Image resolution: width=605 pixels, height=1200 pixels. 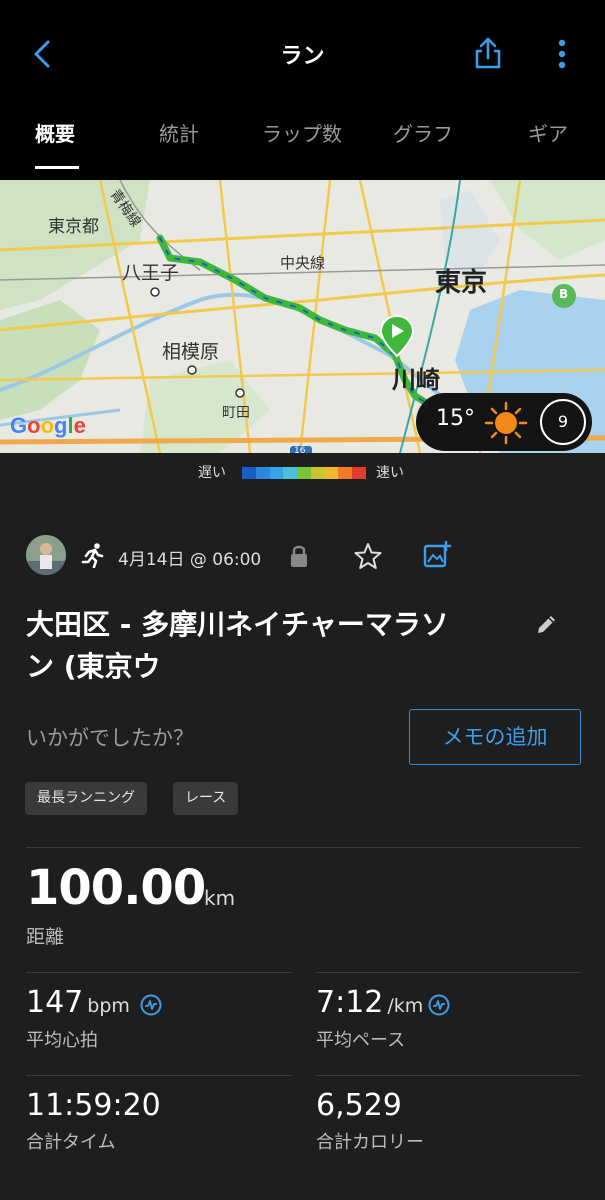 What do you see at coordinates (116, 888) in the screenshot?
I see `distance-value: 100.00` at bounding box center [116, 888].